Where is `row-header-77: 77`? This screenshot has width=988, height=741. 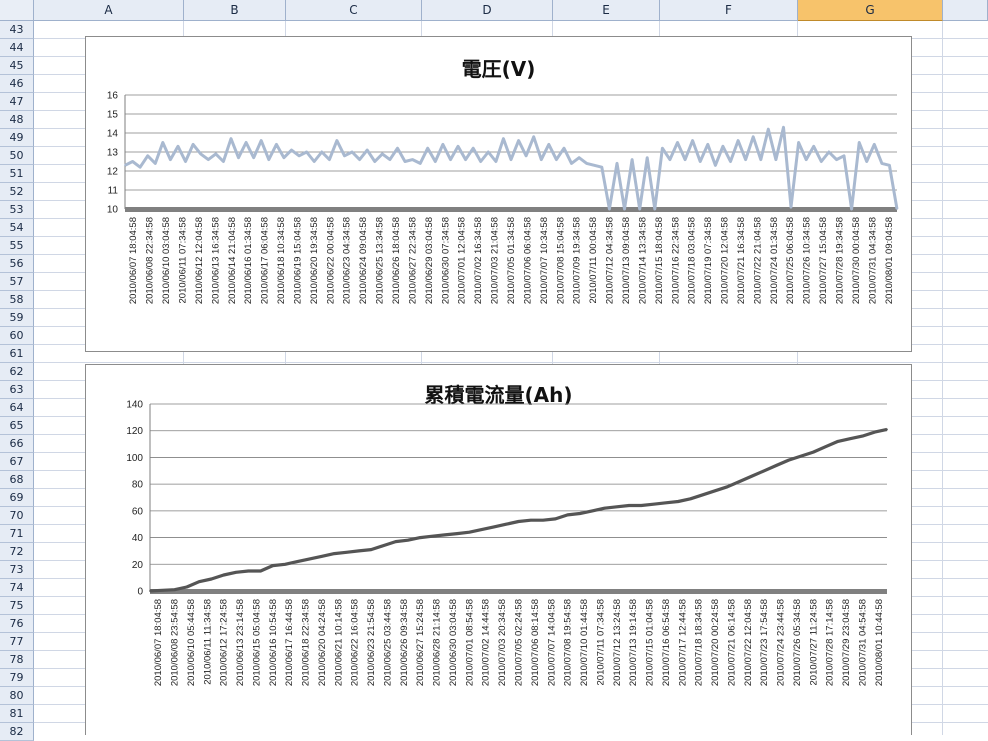
row-header-77: 77 is located at coordinates (17, 642).